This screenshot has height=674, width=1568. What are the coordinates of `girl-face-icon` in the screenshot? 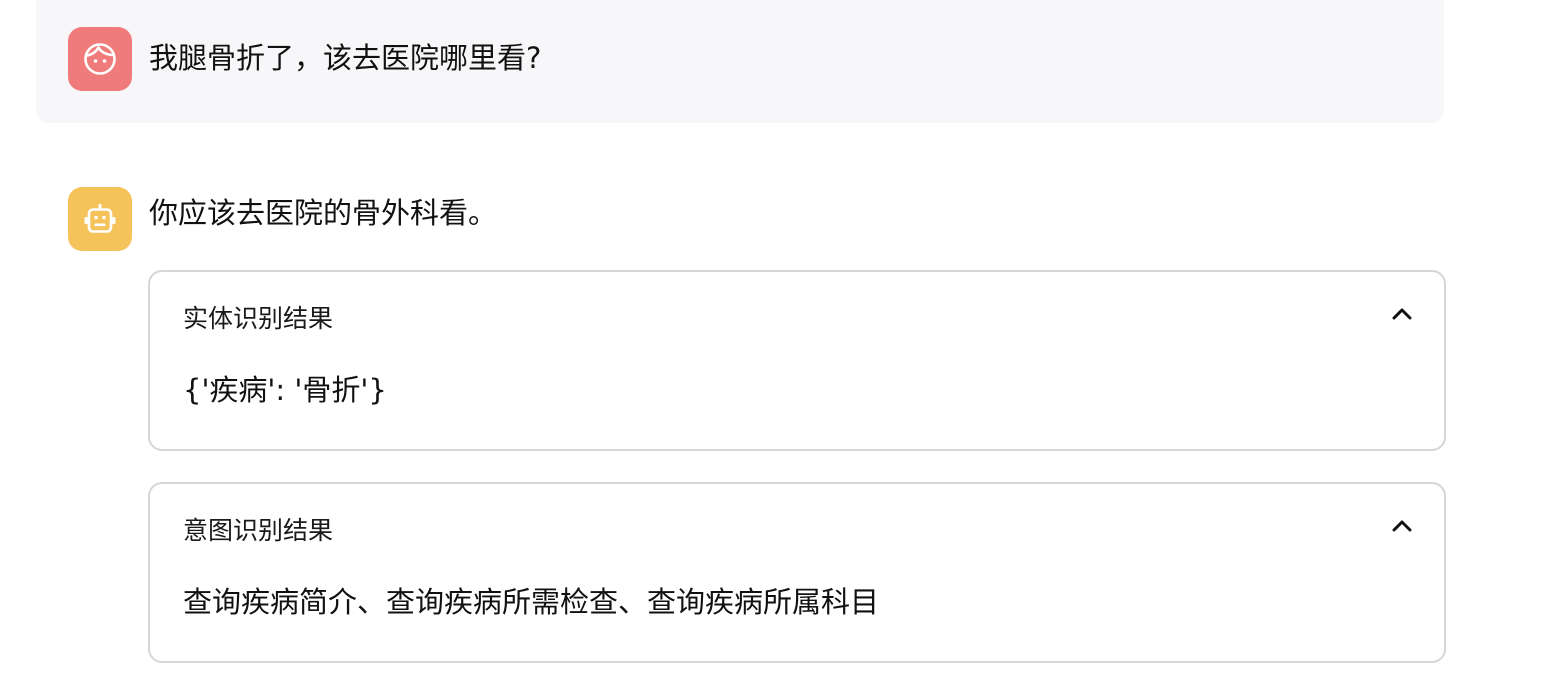 It's located at (100, 59).